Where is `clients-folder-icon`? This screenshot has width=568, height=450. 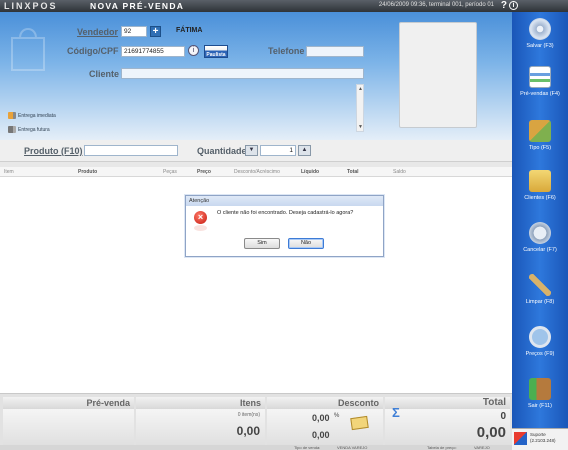
clients-folder-icon is located at coordinates (540, 181).